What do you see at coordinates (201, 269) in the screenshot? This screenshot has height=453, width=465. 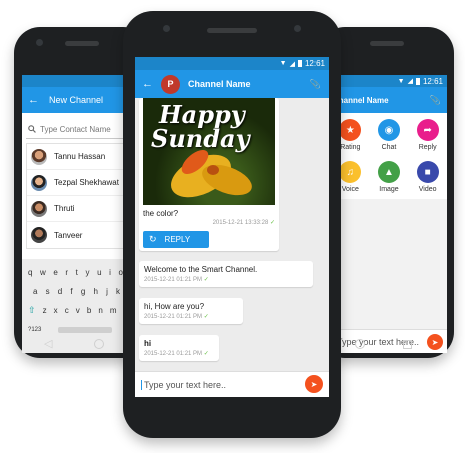 I see `message-text: Welcome to the Smart Channel.` at bounding box center [201, 269].